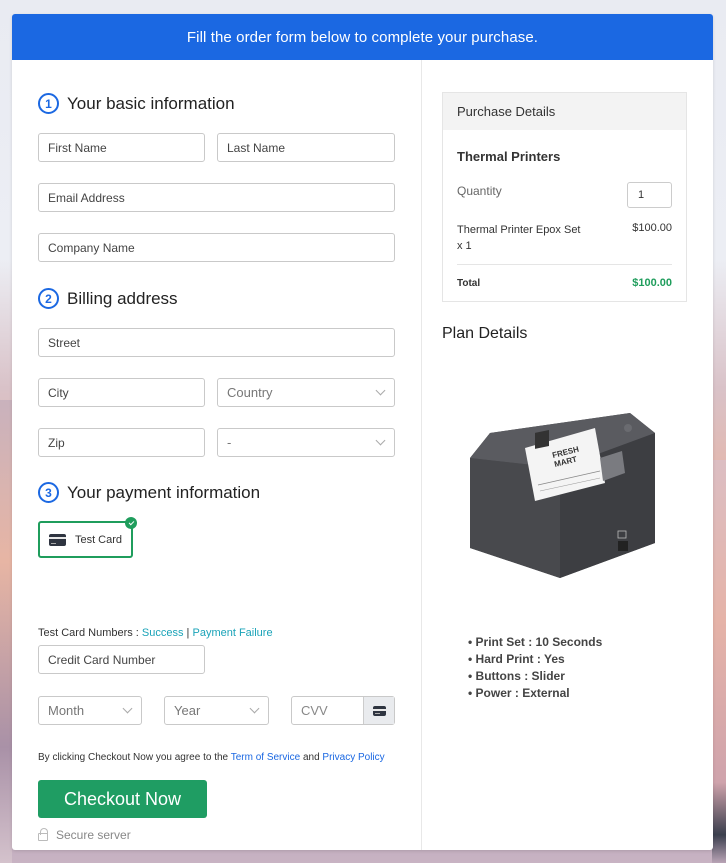 The height and width of the screenshot is (863, 726). What do you see at coordinates (163, 633) in the screenshot?
I see `success-link: Success` at bounding box center [163, 633].